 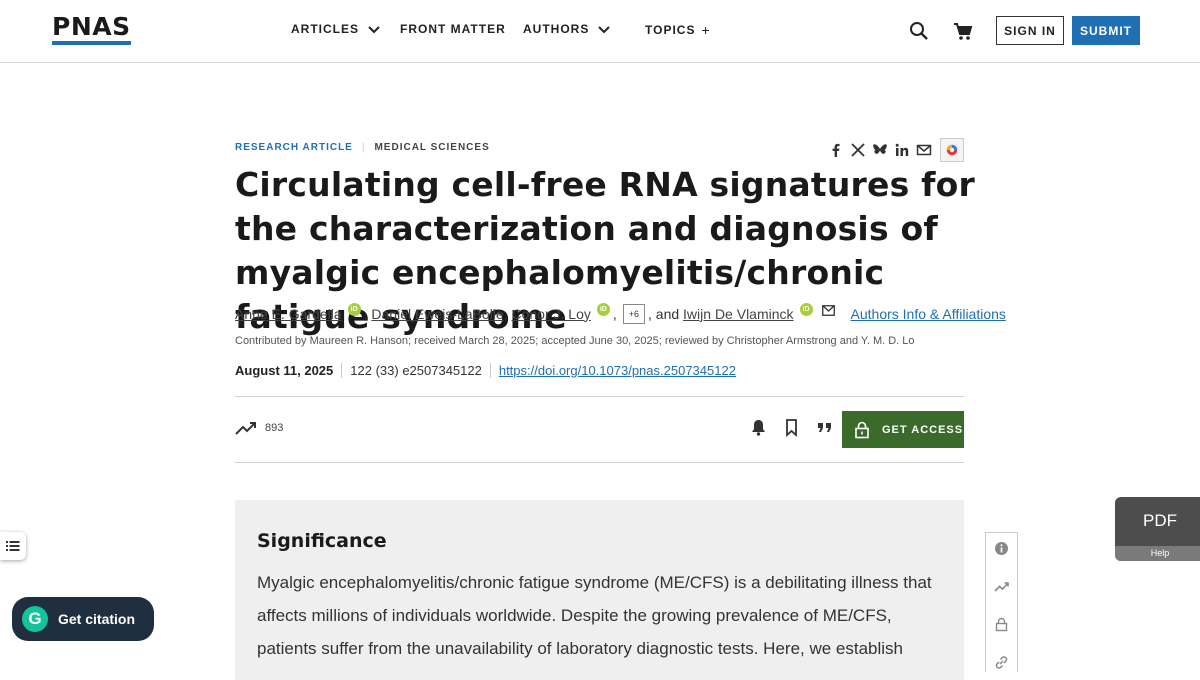 I want to click on article-meta: RESEARCH ARTICLE | MEDICAL SCIENCES, so click(x=362, y=147).